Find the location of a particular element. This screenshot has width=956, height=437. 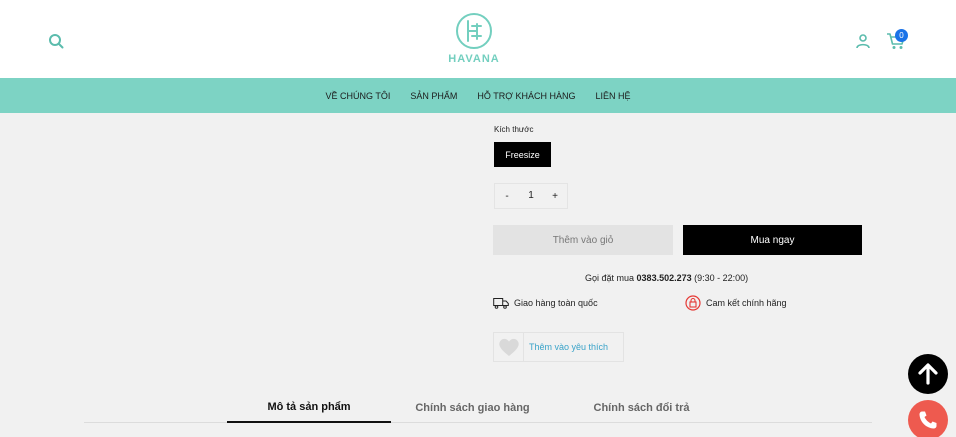

tab-return-policy: Chính sách đổi trả is located at coordinates (641, 407).